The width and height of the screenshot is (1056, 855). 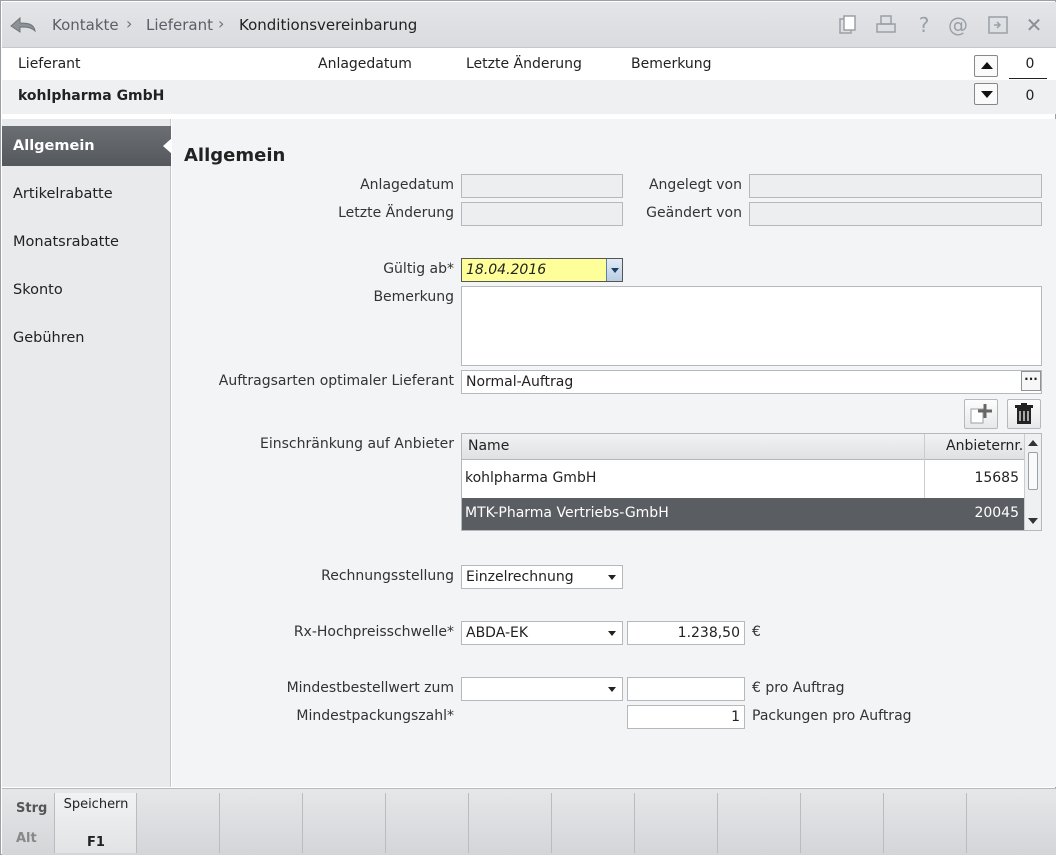 What do you see at coordinates (695, 185) in the screenshot?
I see `angelegt-von-label: Angelegt von` at bounding box center [695, 185].